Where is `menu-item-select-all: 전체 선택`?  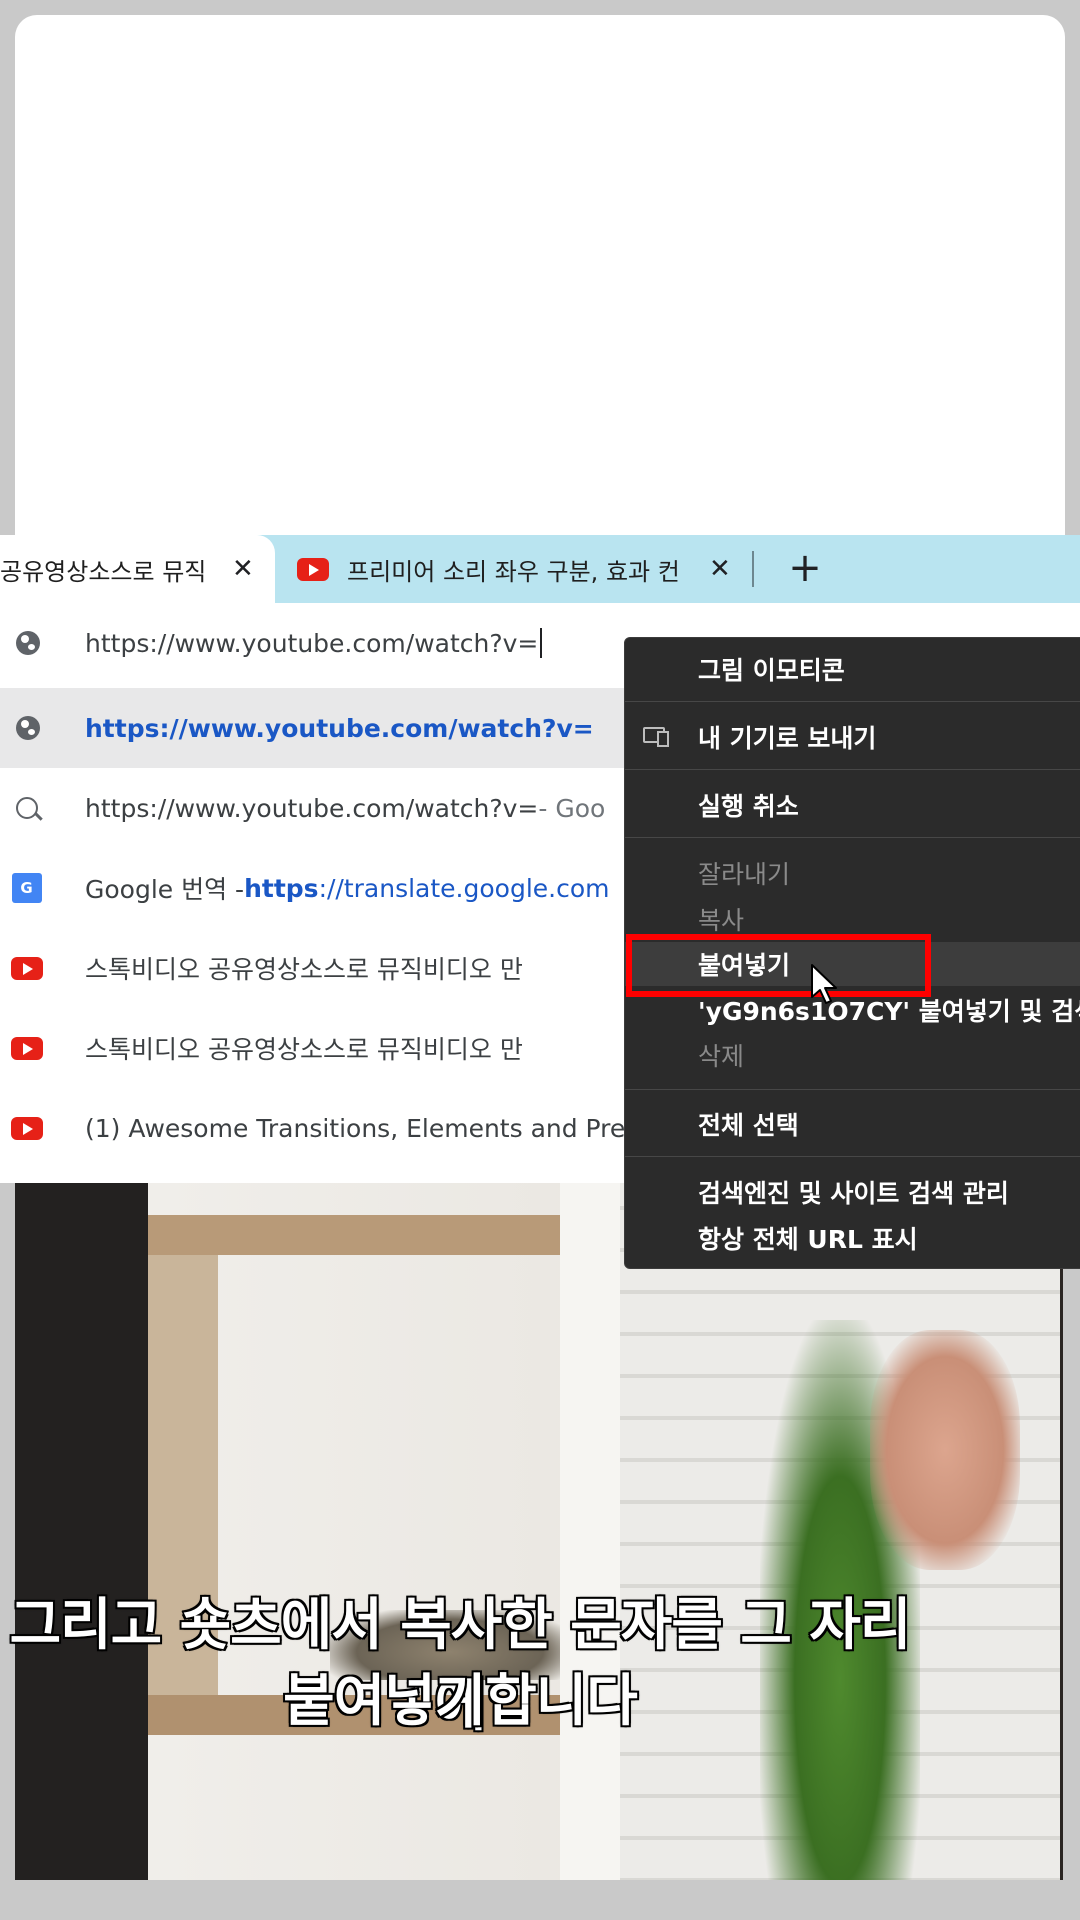 menu-item-select-all: 전체 선택 is located at coordinates (852, 1124).